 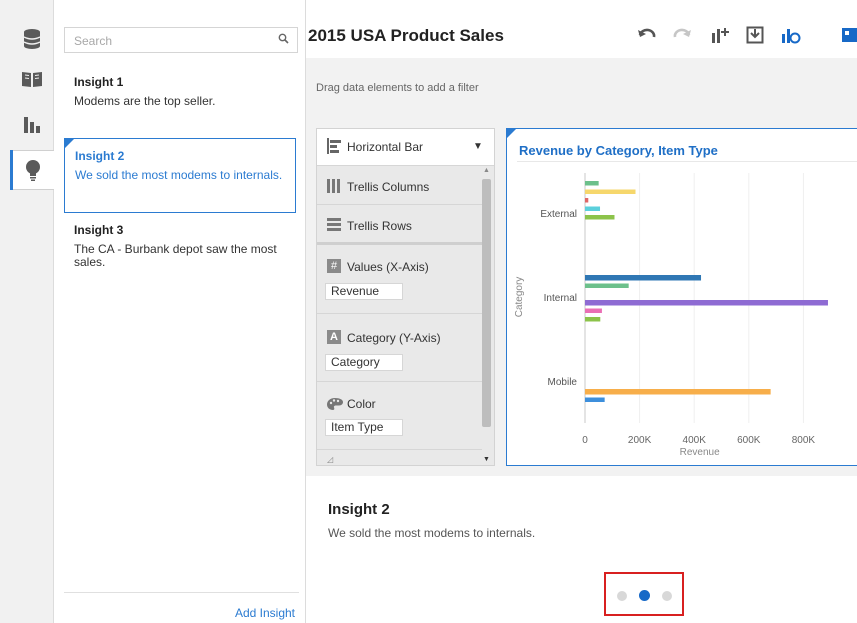 I want to click on values-x-axis-drop: # Values (X-Axis) Revenue, so click(x=399, y=278).